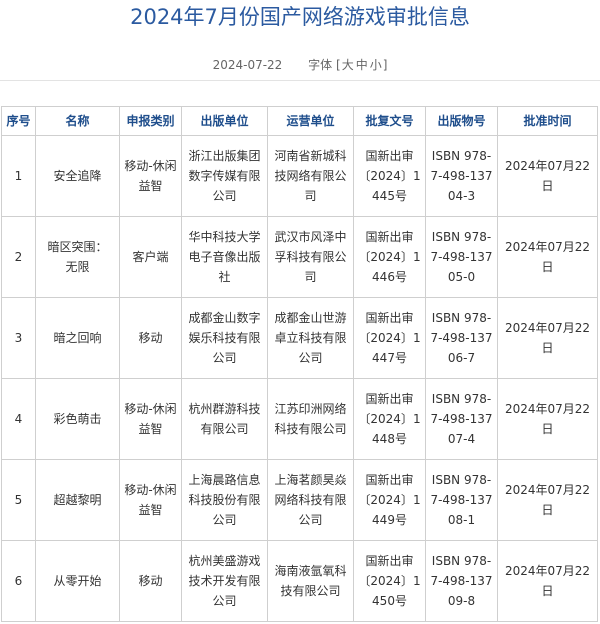 This screenshot has width=600, height=624. I want to click on cell-isbn: ISBN 978-7-498-13709-8, so click(461, 581).